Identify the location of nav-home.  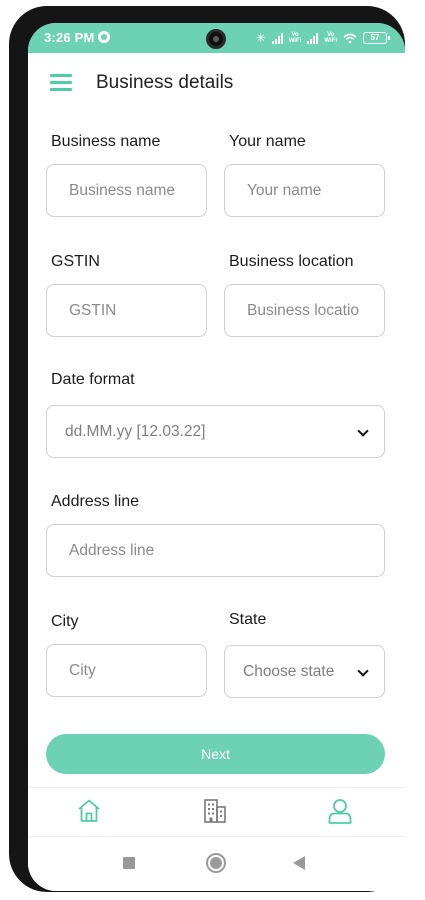
(90, 812).